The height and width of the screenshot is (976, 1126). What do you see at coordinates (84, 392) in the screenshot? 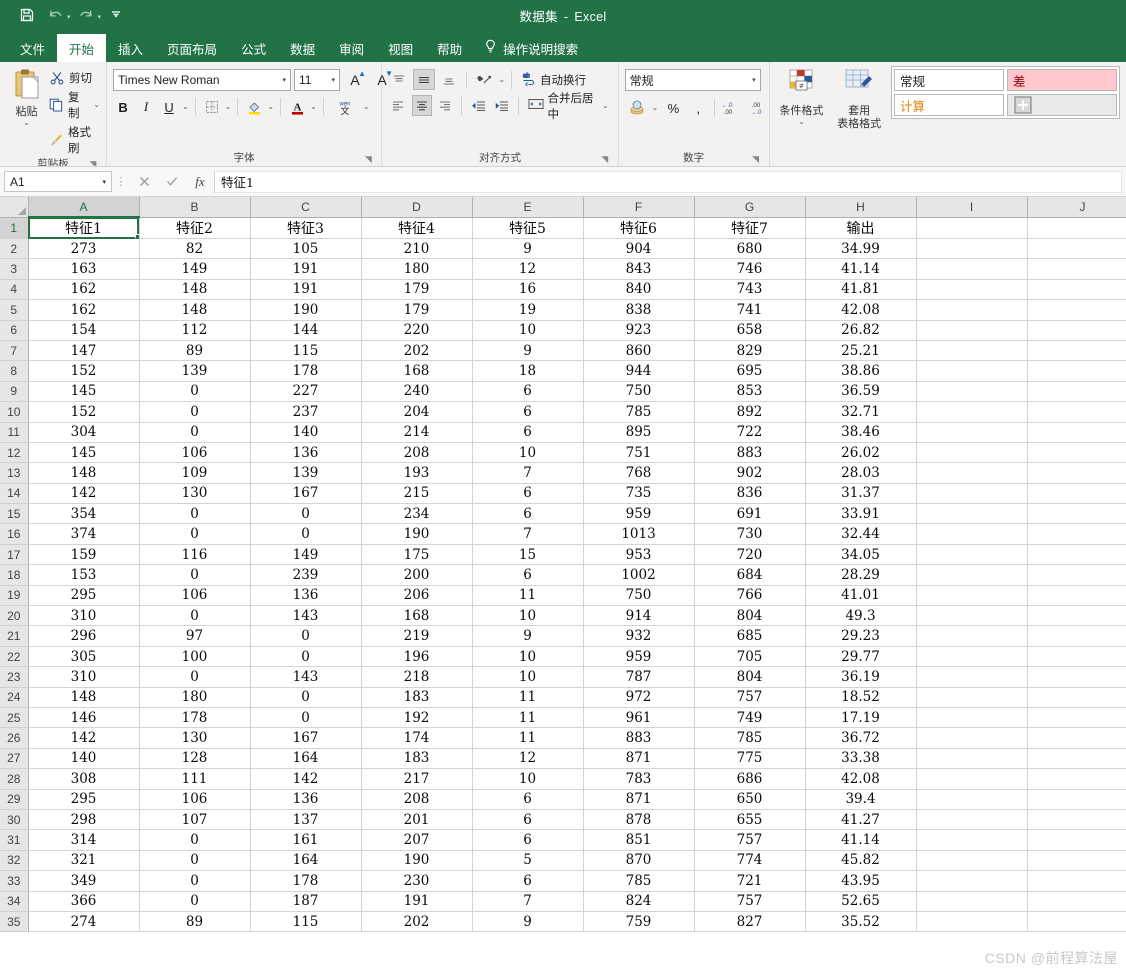
I see `cell-A9: 145` at bounding box center [84, 392].